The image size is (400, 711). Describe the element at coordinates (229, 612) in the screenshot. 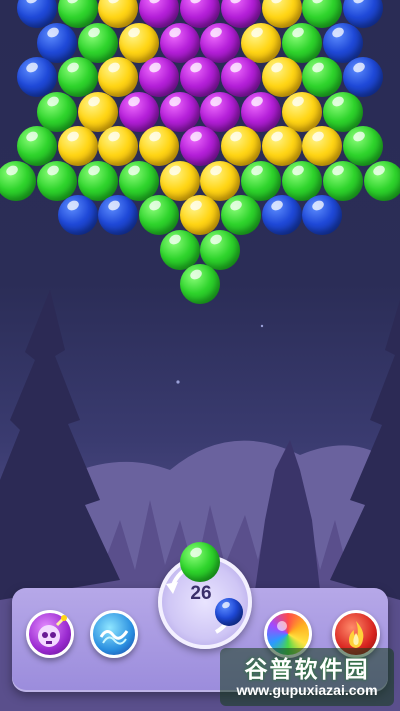

I see `next-bubble` at that location.